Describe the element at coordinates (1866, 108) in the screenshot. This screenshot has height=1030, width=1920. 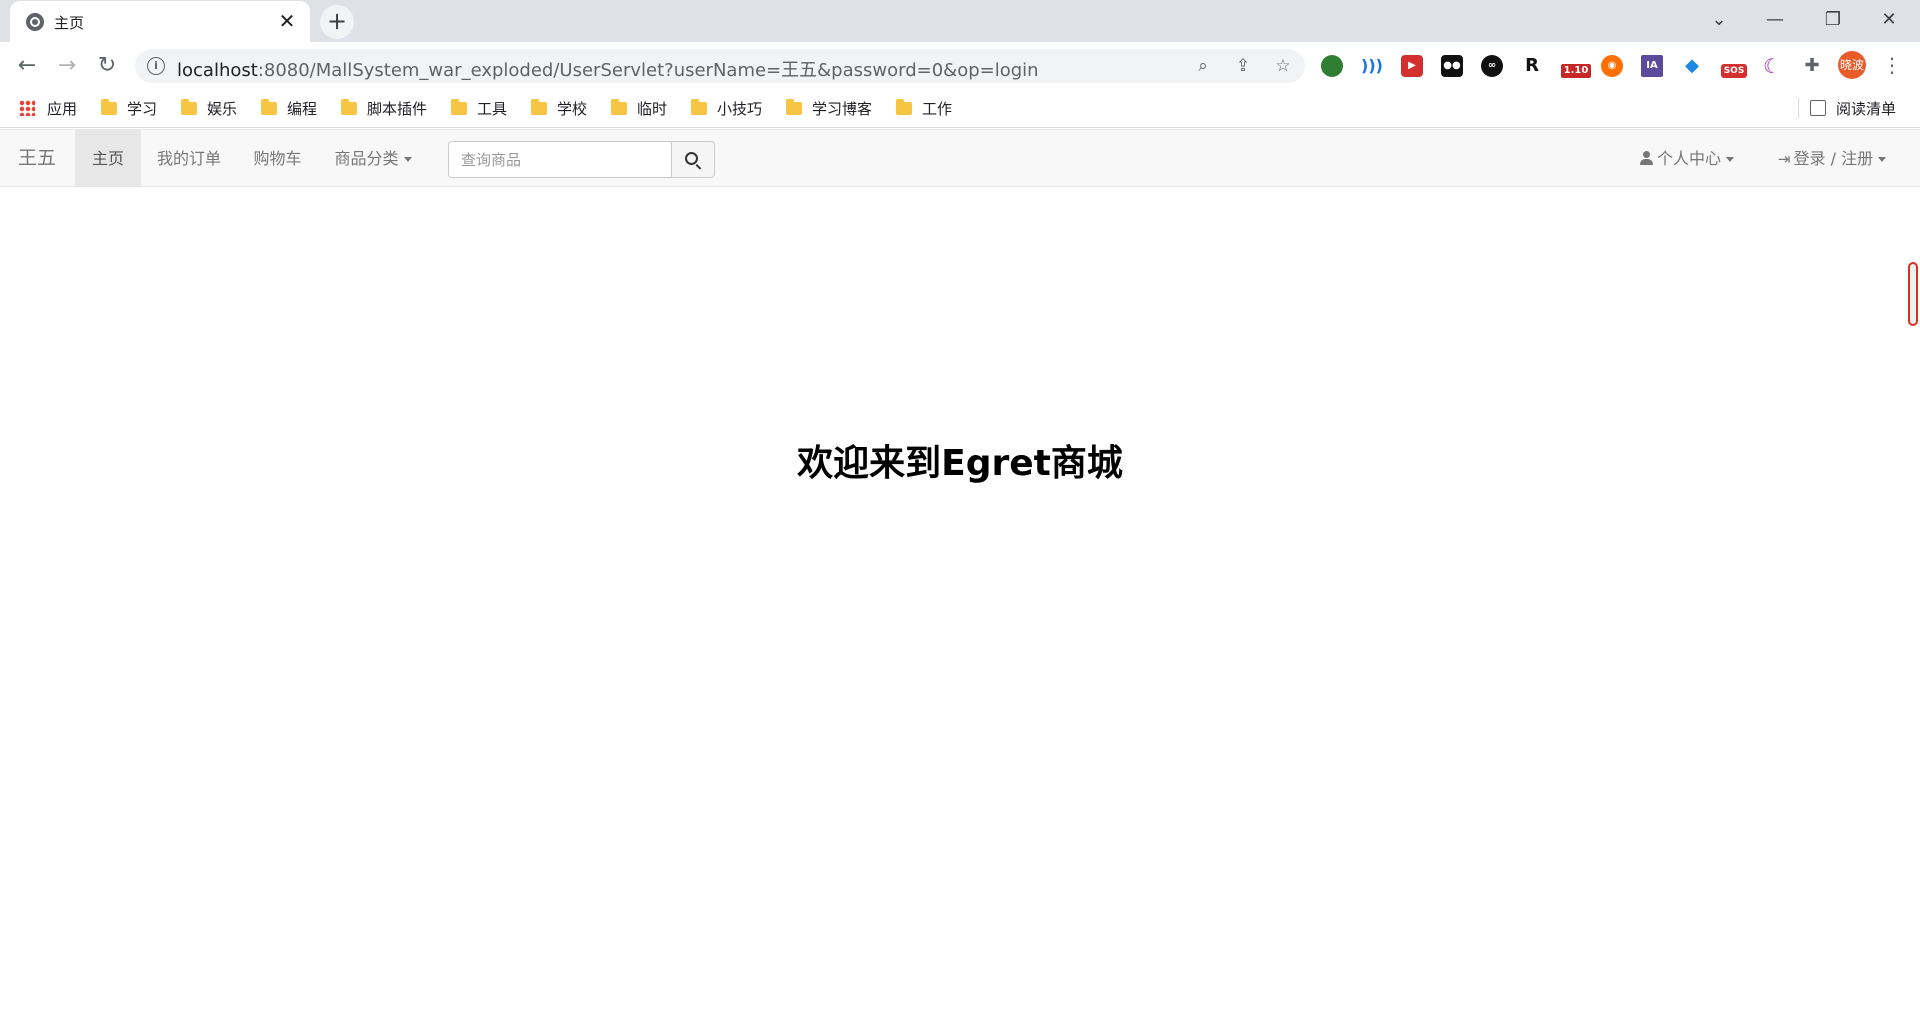
I see `reading-list-label: 阅读清单` at that location.